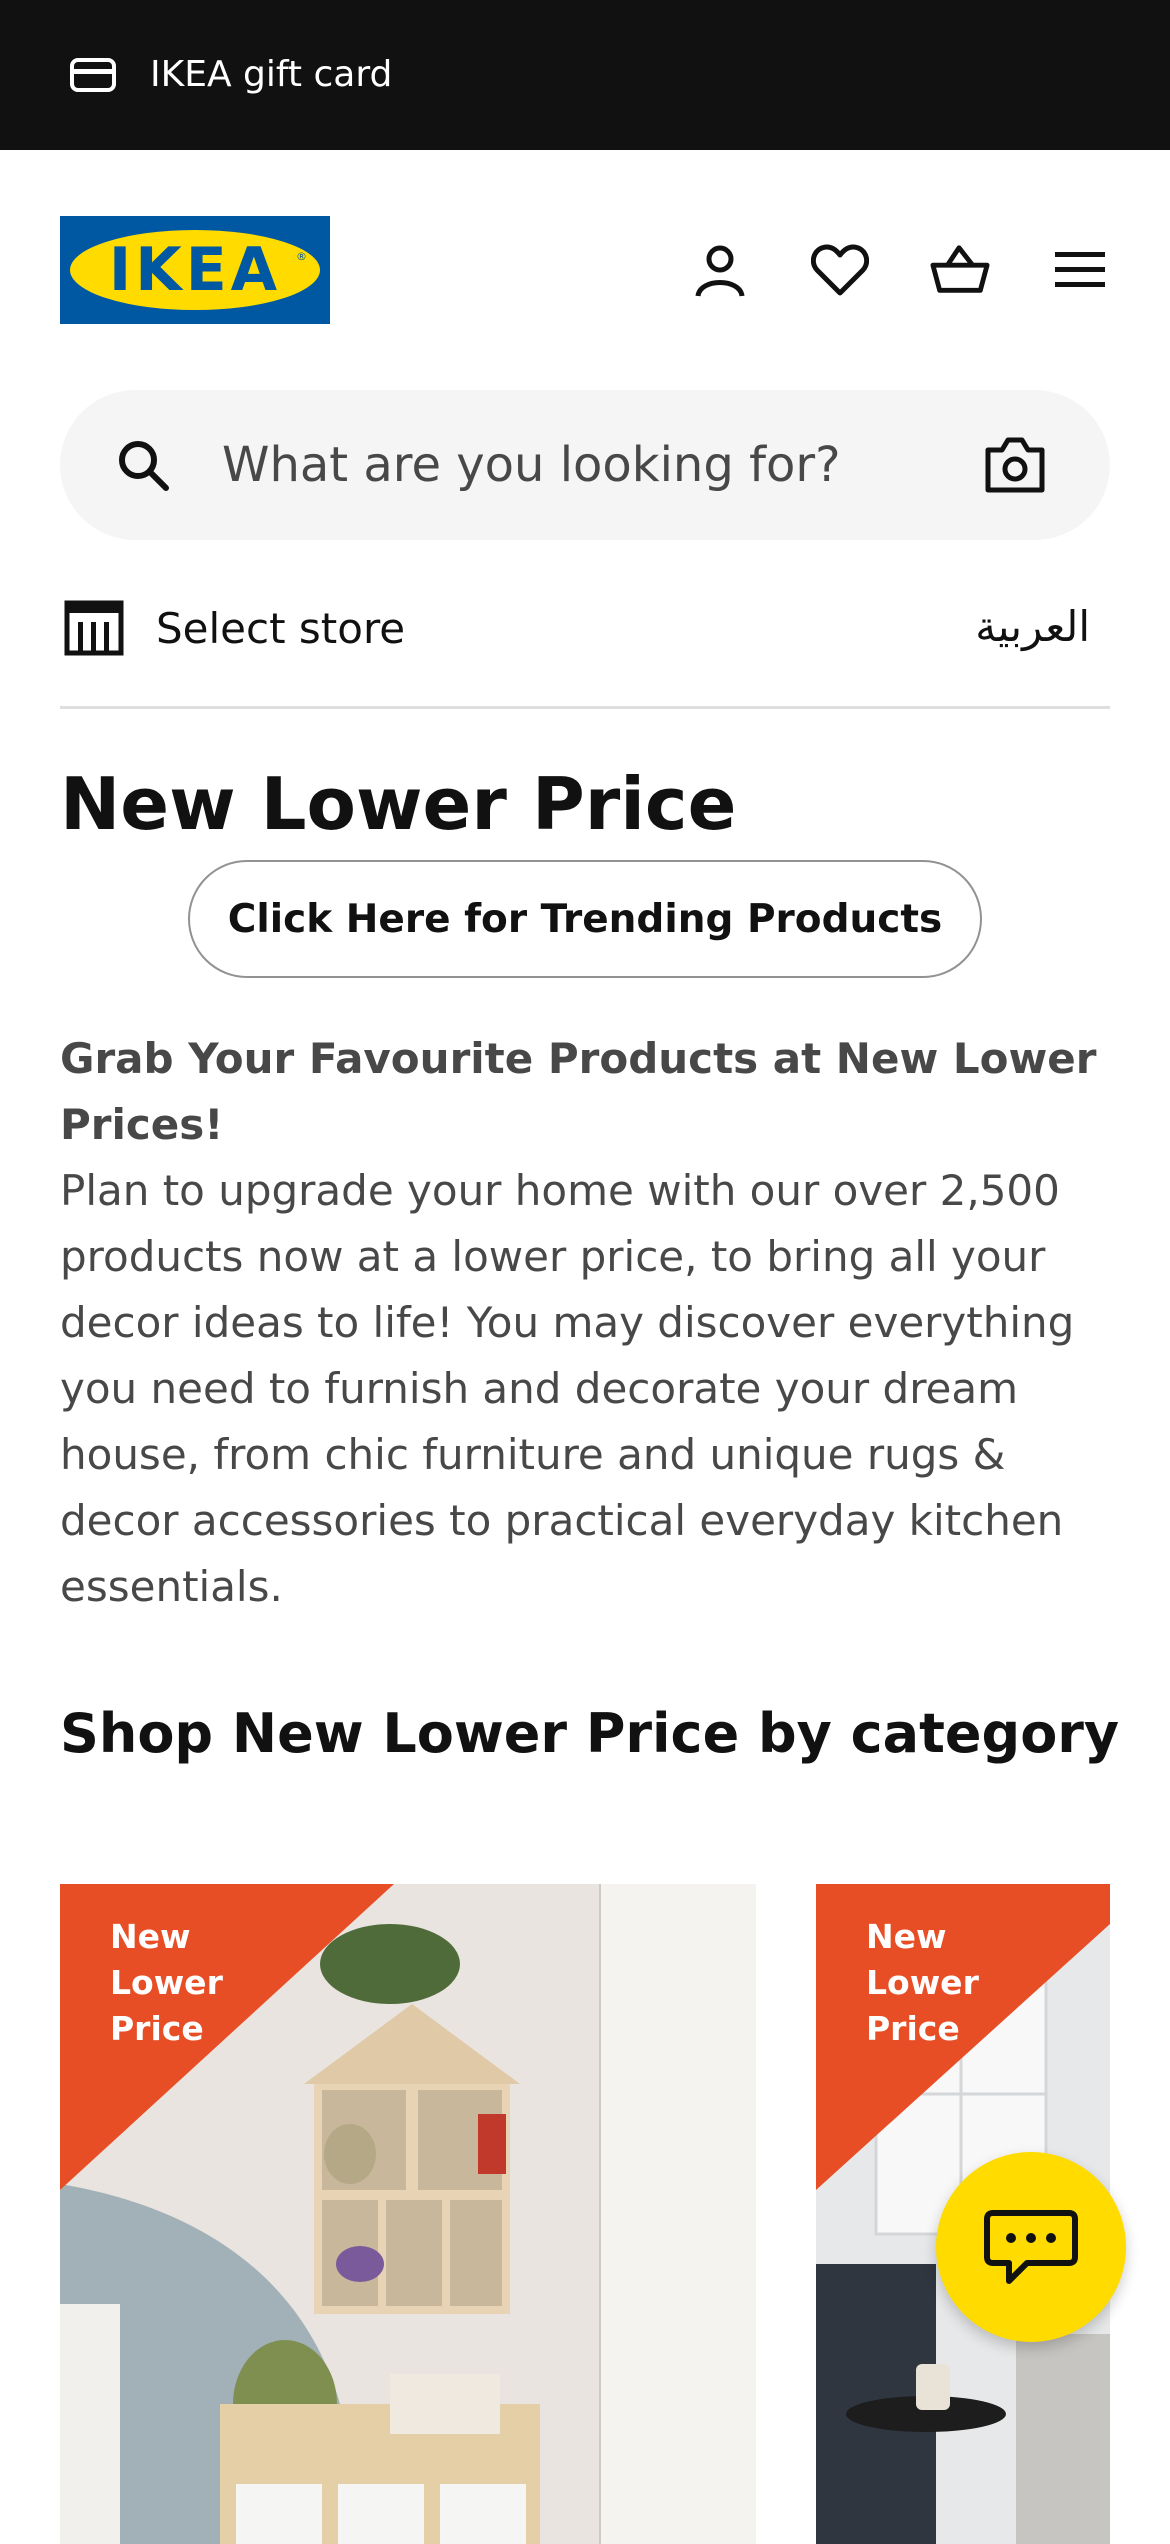 Image resolution: width=1170 pixels, height=2544 pixels. Describe the element at coordinates (585, 707) in the screenshot. I see `divider` at that location.